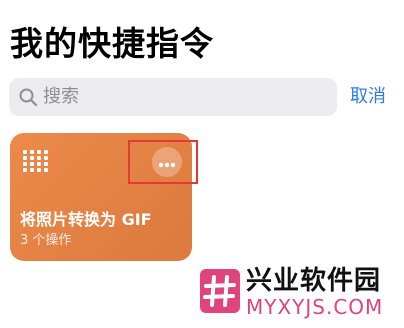  What do you see at coordinates (46, 240) in the screenshot?
I see `shortcut-action-count: 3 个操作` at bounding box center [46, 240].